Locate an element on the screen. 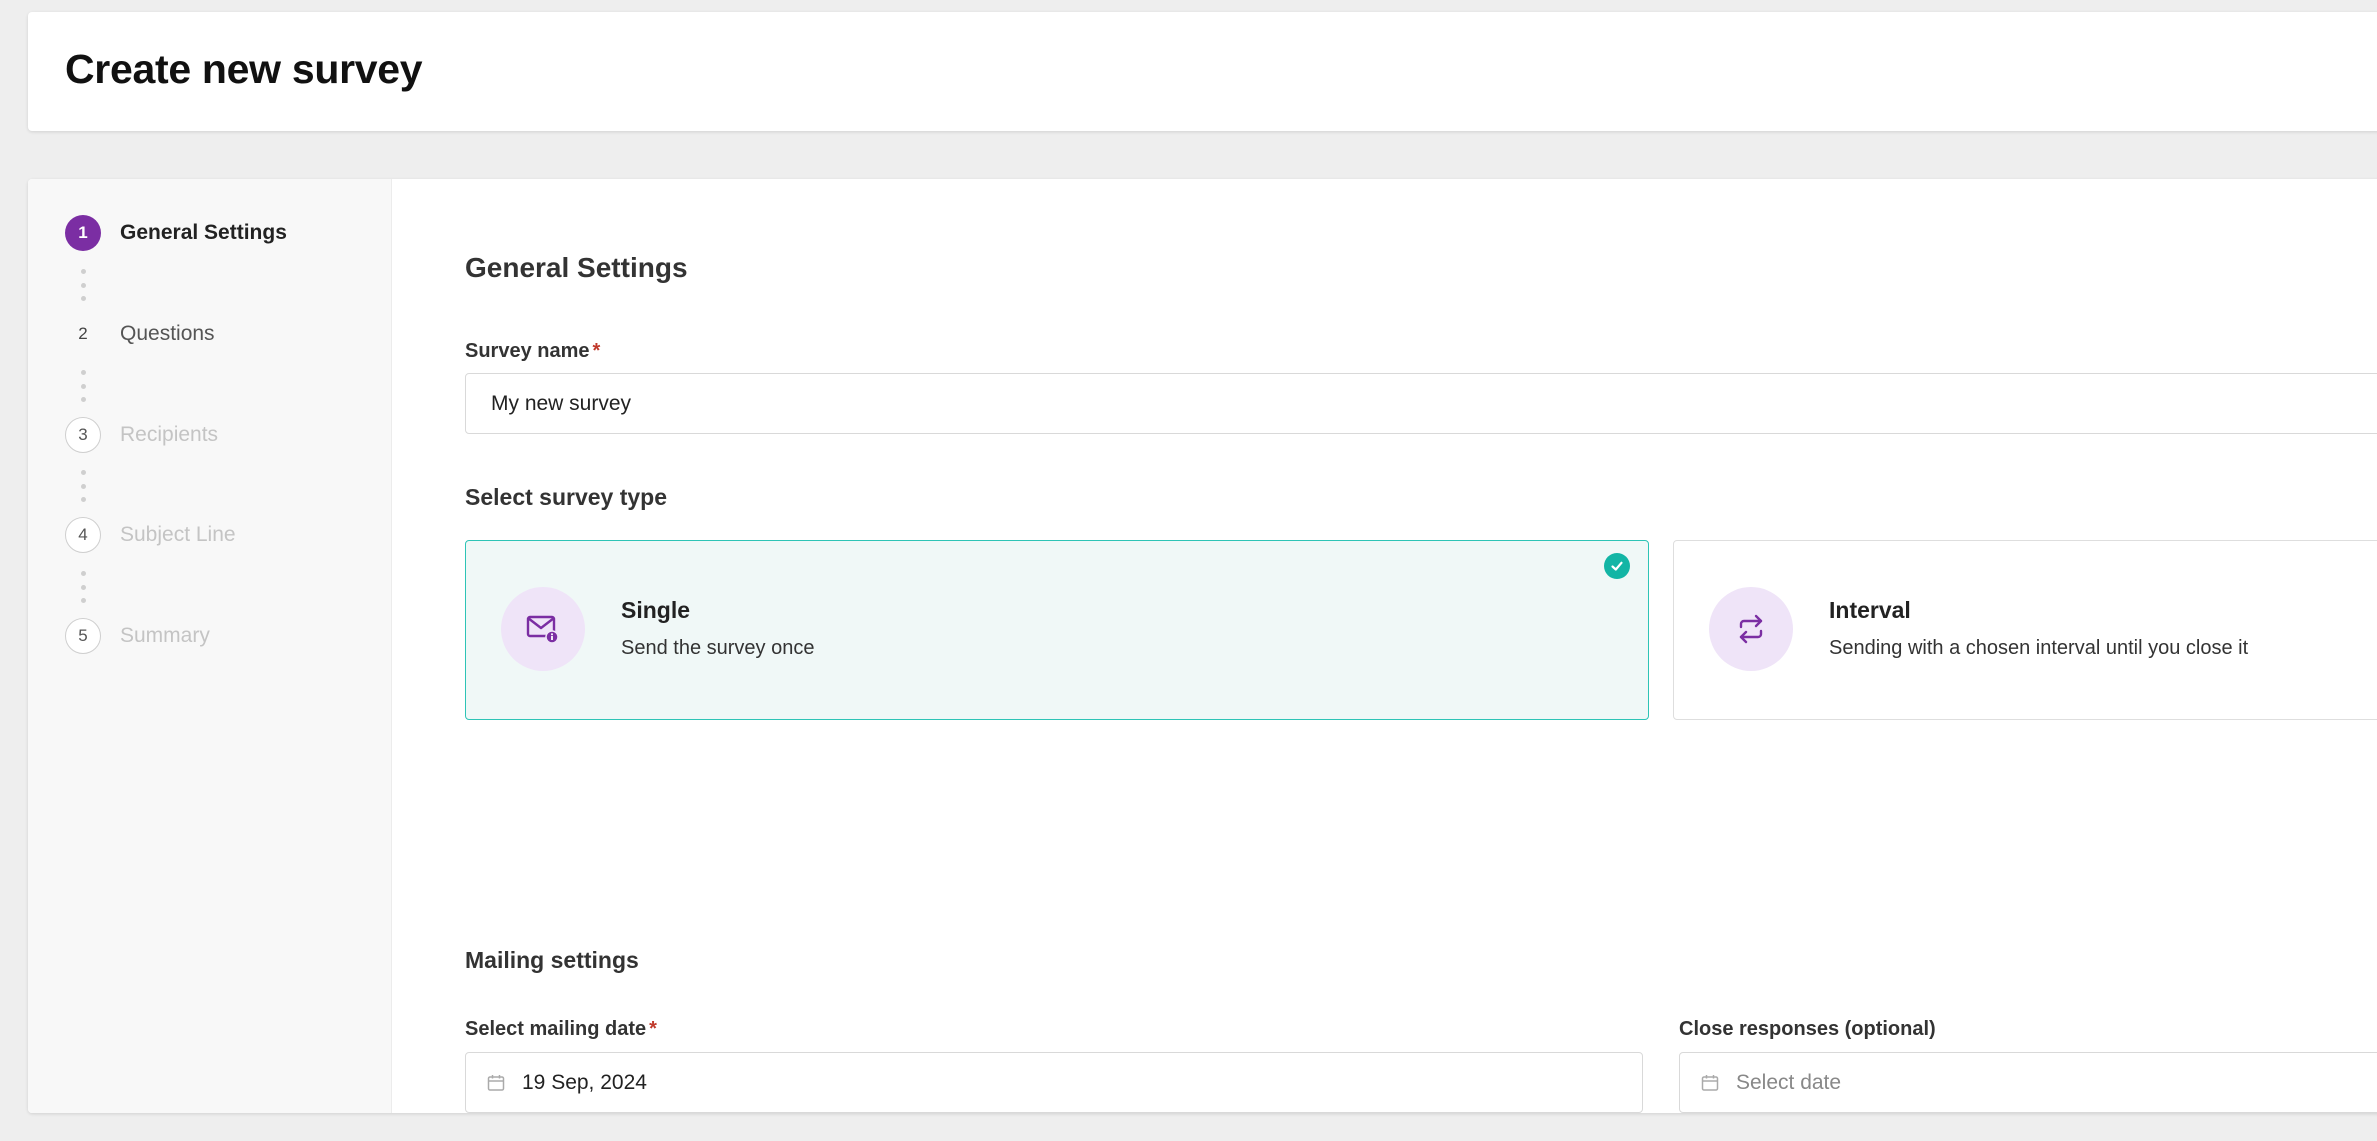  step-number: 3 is located at coordinates (83, 435).